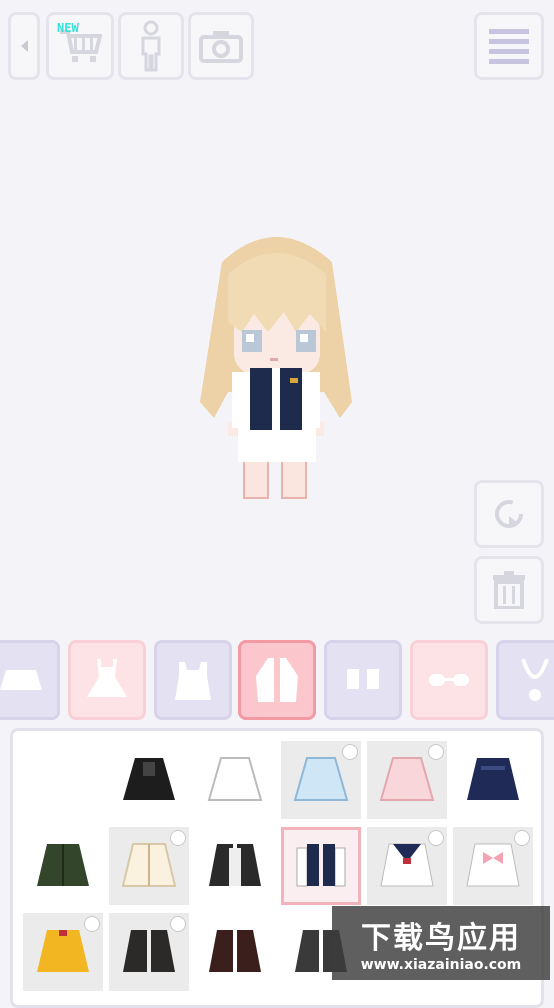 Image resolution: width=554 pixels, height=1008 pixels. What do you see at coordinates (276, 363) in the screenshot?
I see `character-avatar` at bounding box center [276, 363].